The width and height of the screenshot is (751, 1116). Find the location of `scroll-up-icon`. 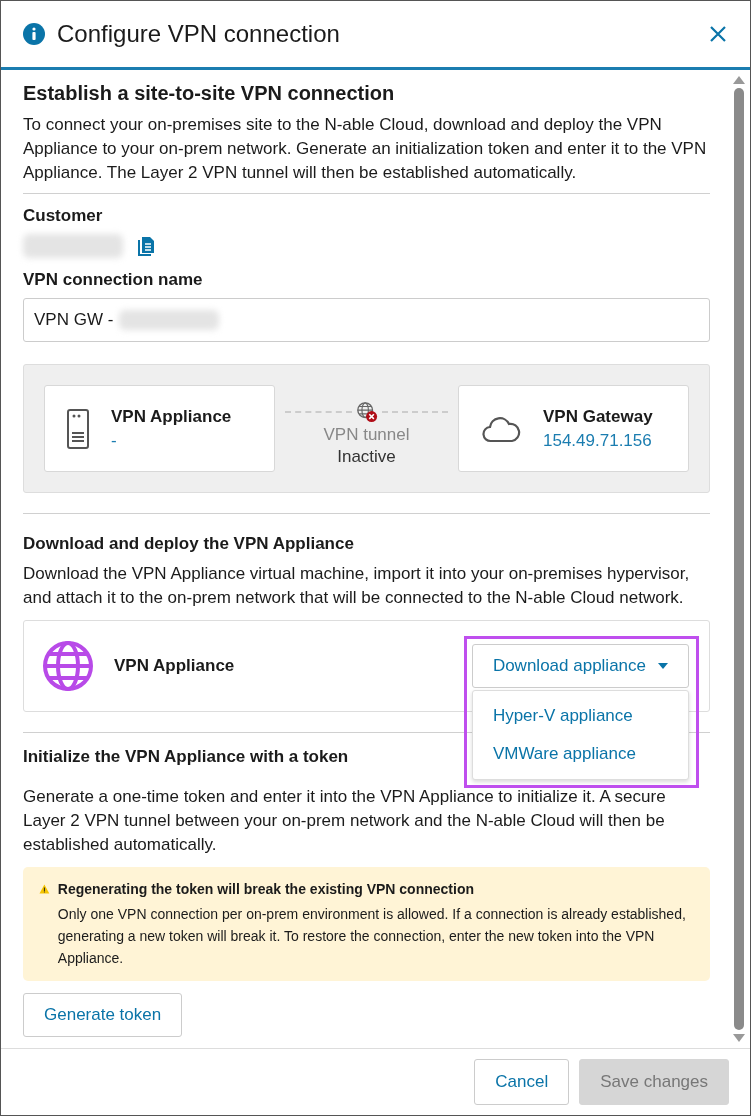

scroll-up-icon is located at coordinates (739, 80).